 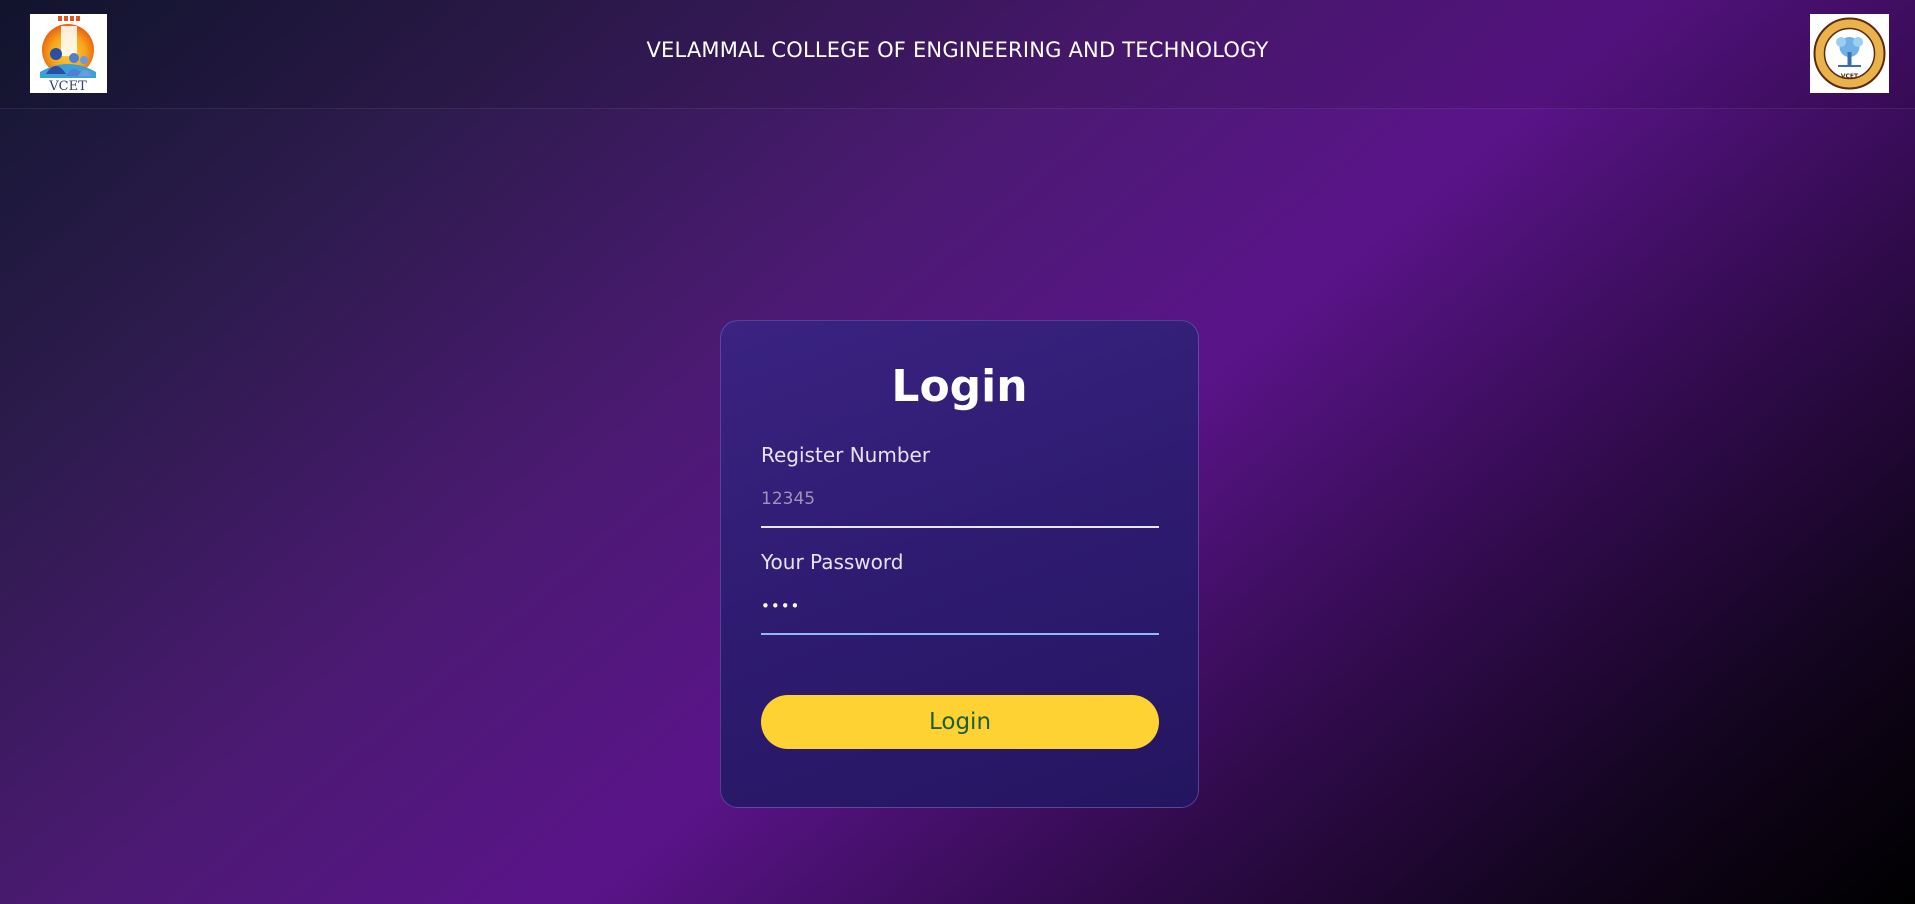 I want to click on password-label: Your Password, so click(x=832, y=562).